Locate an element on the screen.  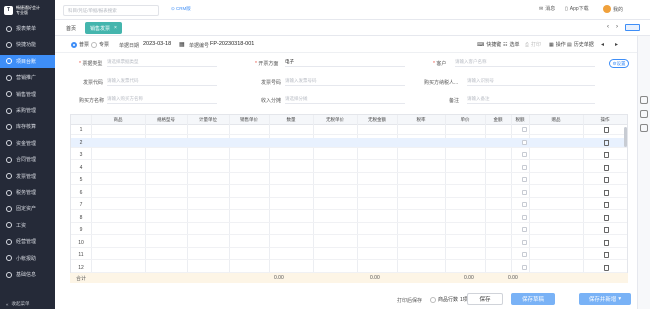
invoice-code-input: 请输入发票代码 is located at coordinates (162, 81).